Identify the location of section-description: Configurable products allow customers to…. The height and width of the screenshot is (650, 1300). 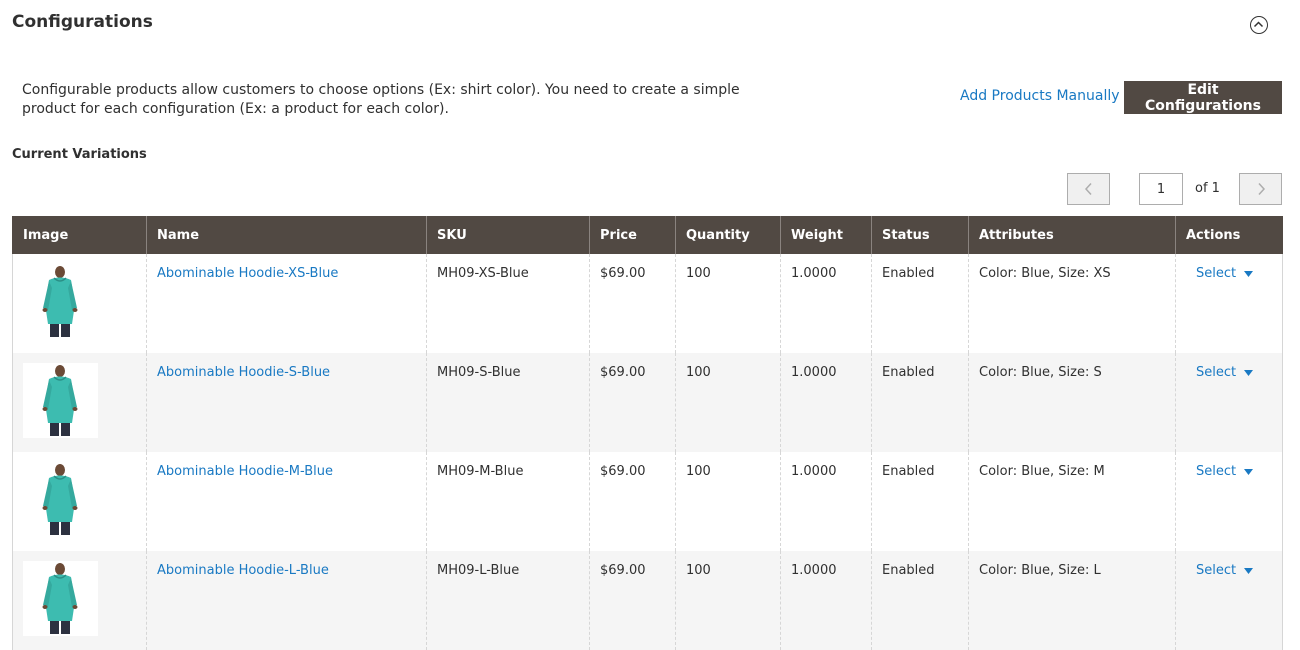
(381, 99).